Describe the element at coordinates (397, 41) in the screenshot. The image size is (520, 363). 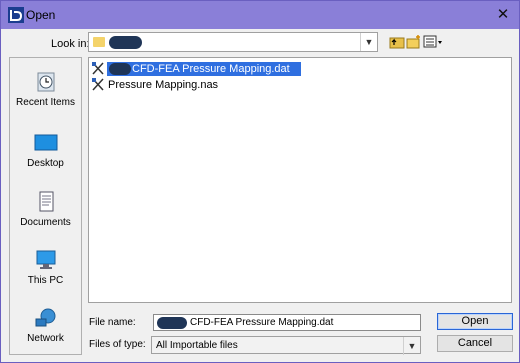
I see `up-folder-icon` at that location.